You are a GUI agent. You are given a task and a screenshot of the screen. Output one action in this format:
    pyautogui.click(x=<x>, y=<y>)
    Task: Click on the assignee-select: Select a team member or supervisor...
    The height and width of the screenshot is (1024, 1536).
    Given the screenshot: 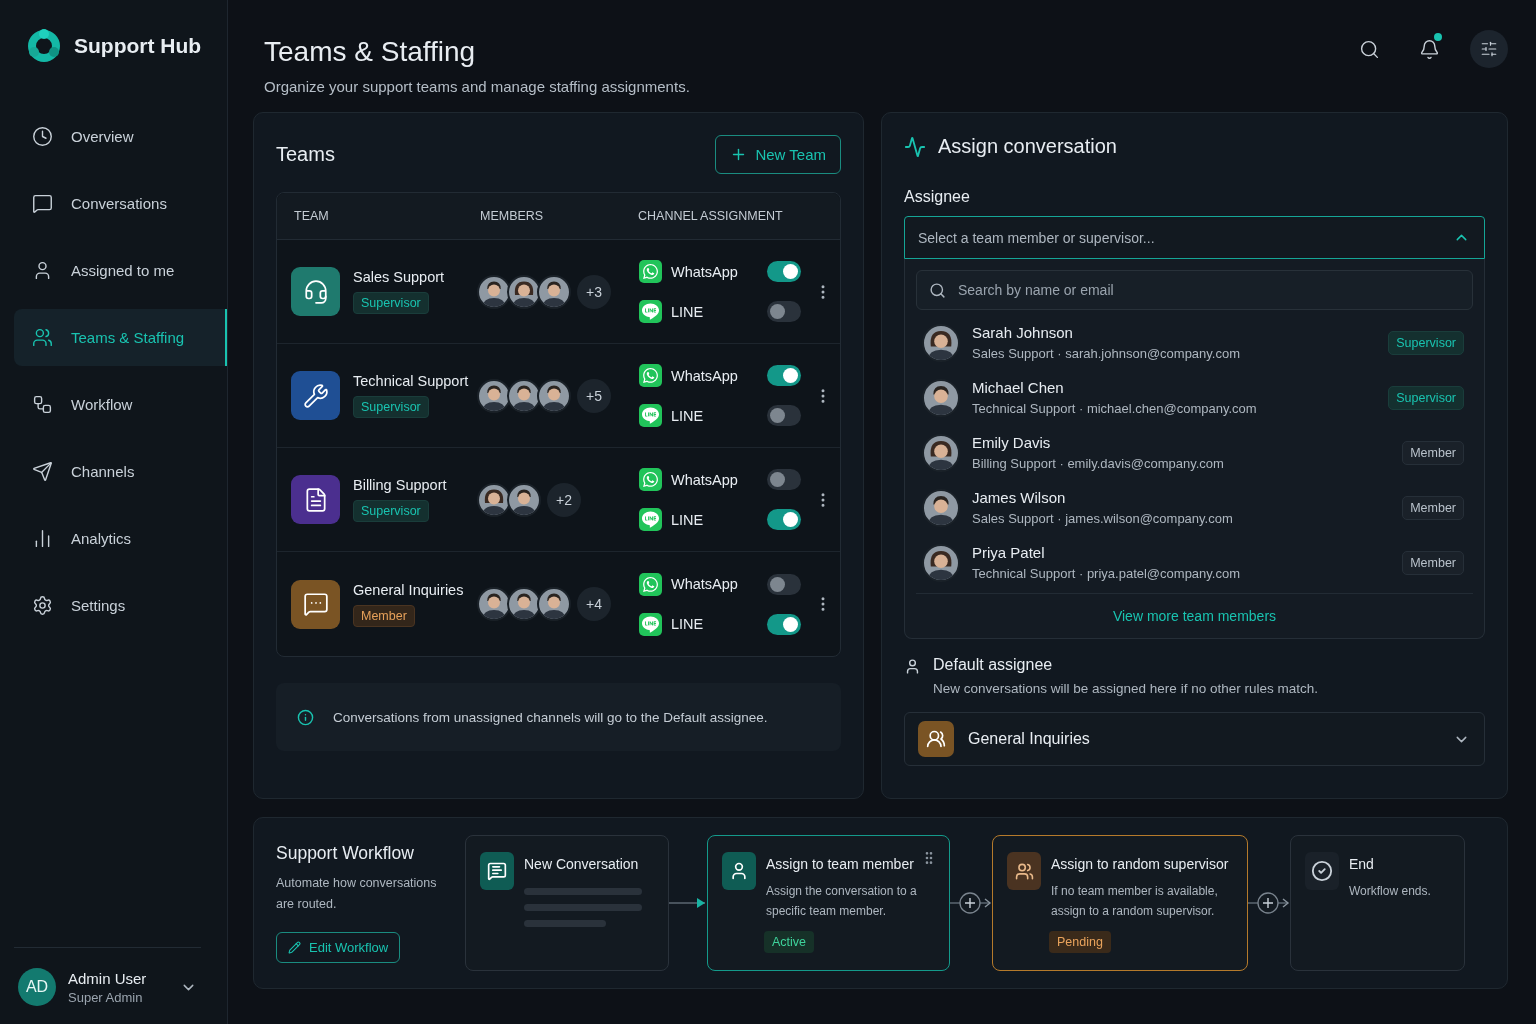 What is the action you would take?
    pyautogui.click(x=1194, y=237)
    